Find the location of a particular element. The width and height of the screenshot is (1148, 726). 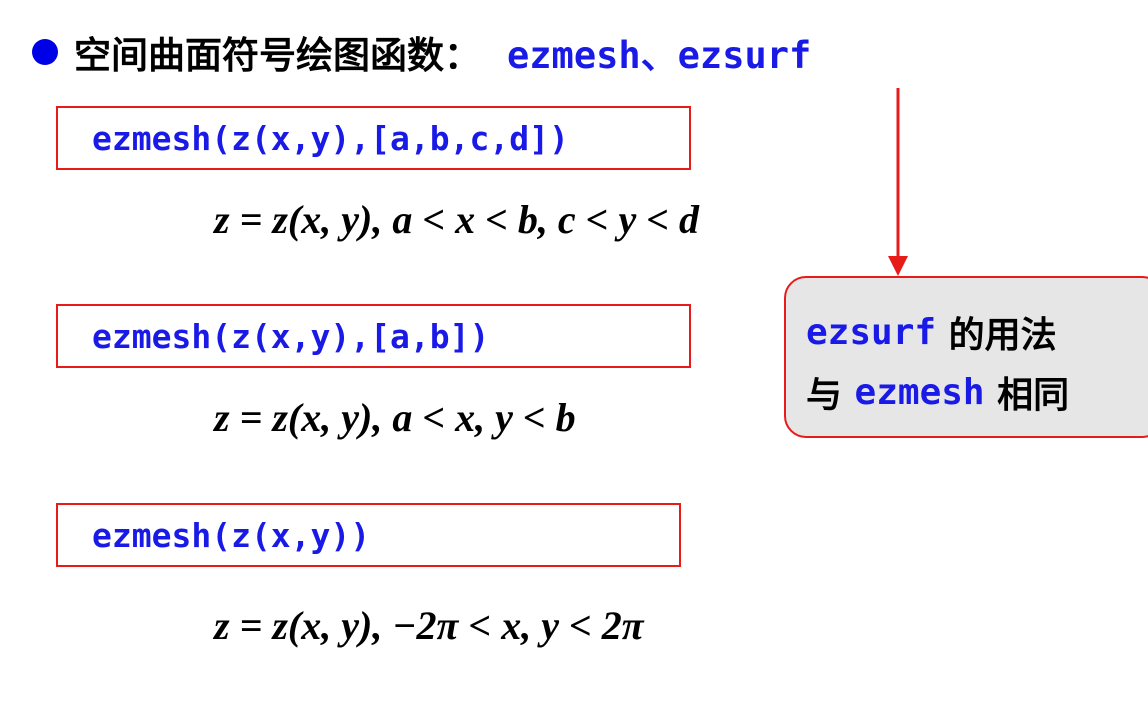

callout-ezsurf-code: ezsurf is located at coordinates (871, 332).